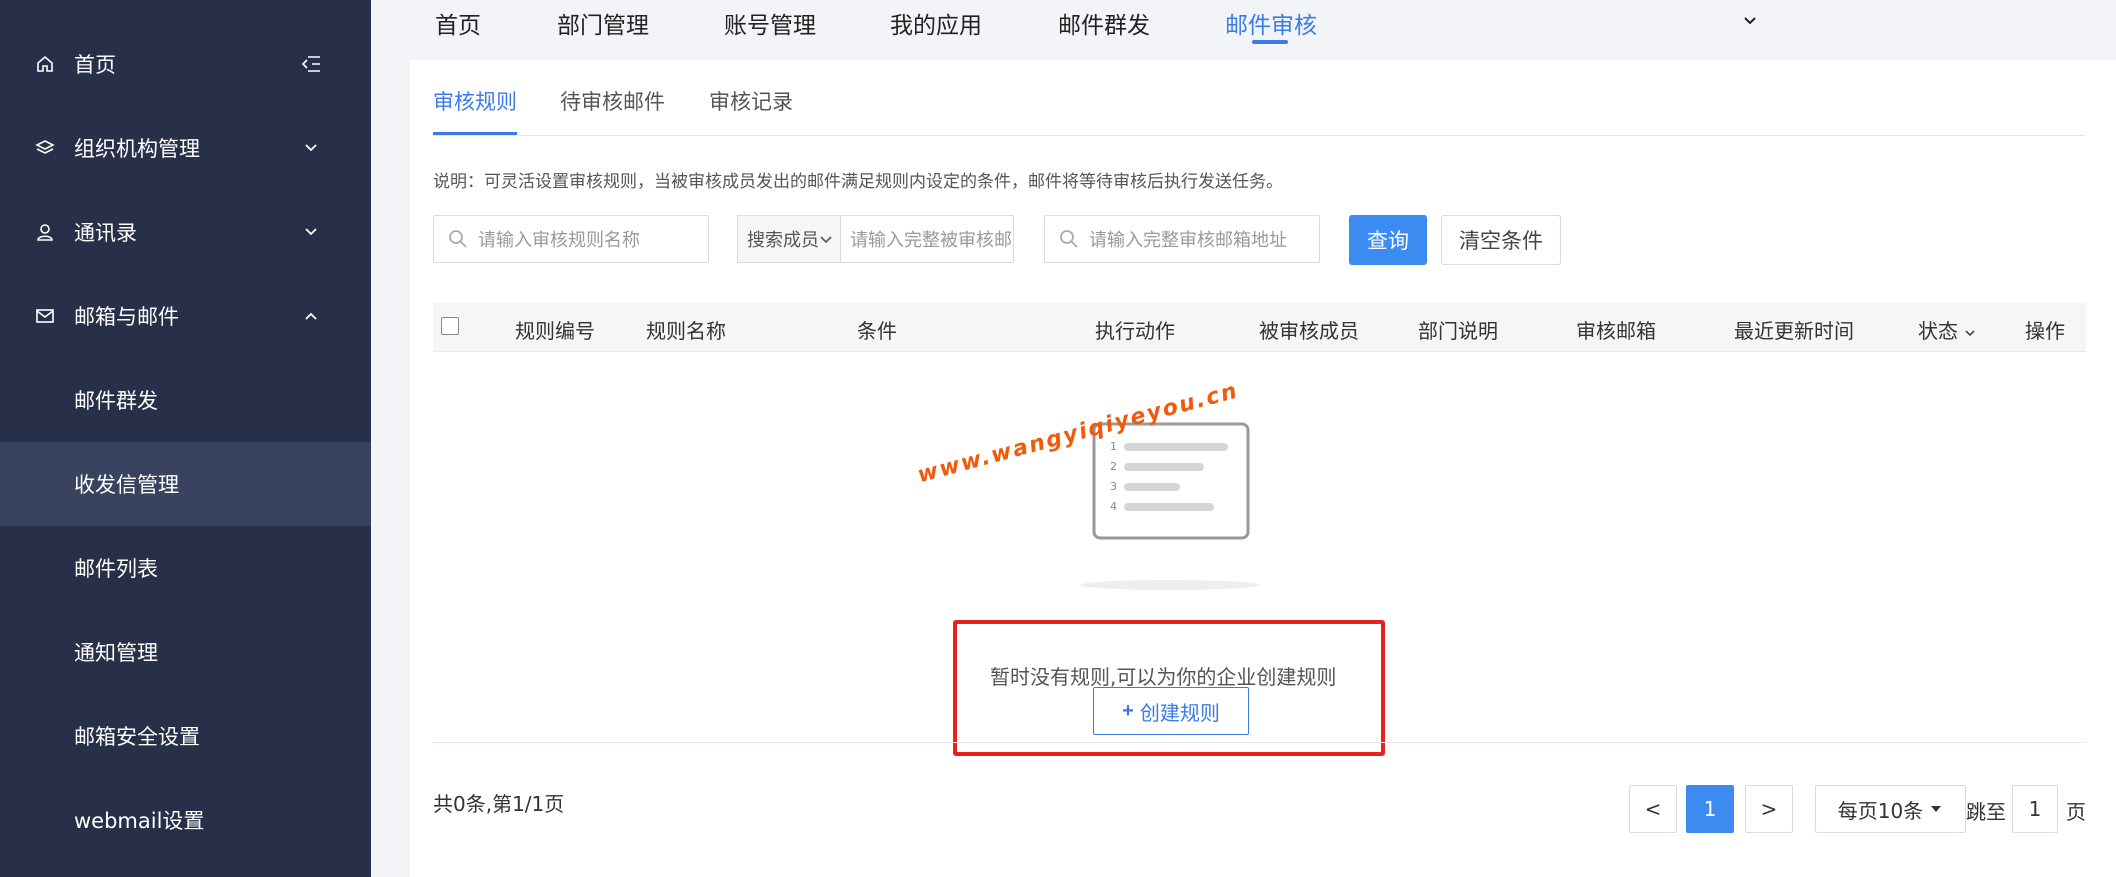  What do you see at coordinates (931, 240) in the screenshot?
I see `member-input-placeholder: 请输入完整被审核邮` at bounding box center [931, 240].